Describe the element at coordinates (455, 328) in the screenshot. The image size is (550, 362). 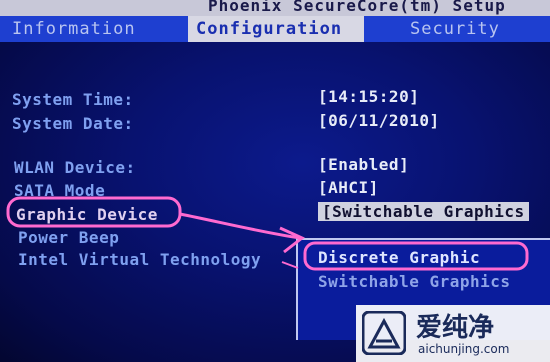
I see `watermark-brand: 爱纯净` at that location.